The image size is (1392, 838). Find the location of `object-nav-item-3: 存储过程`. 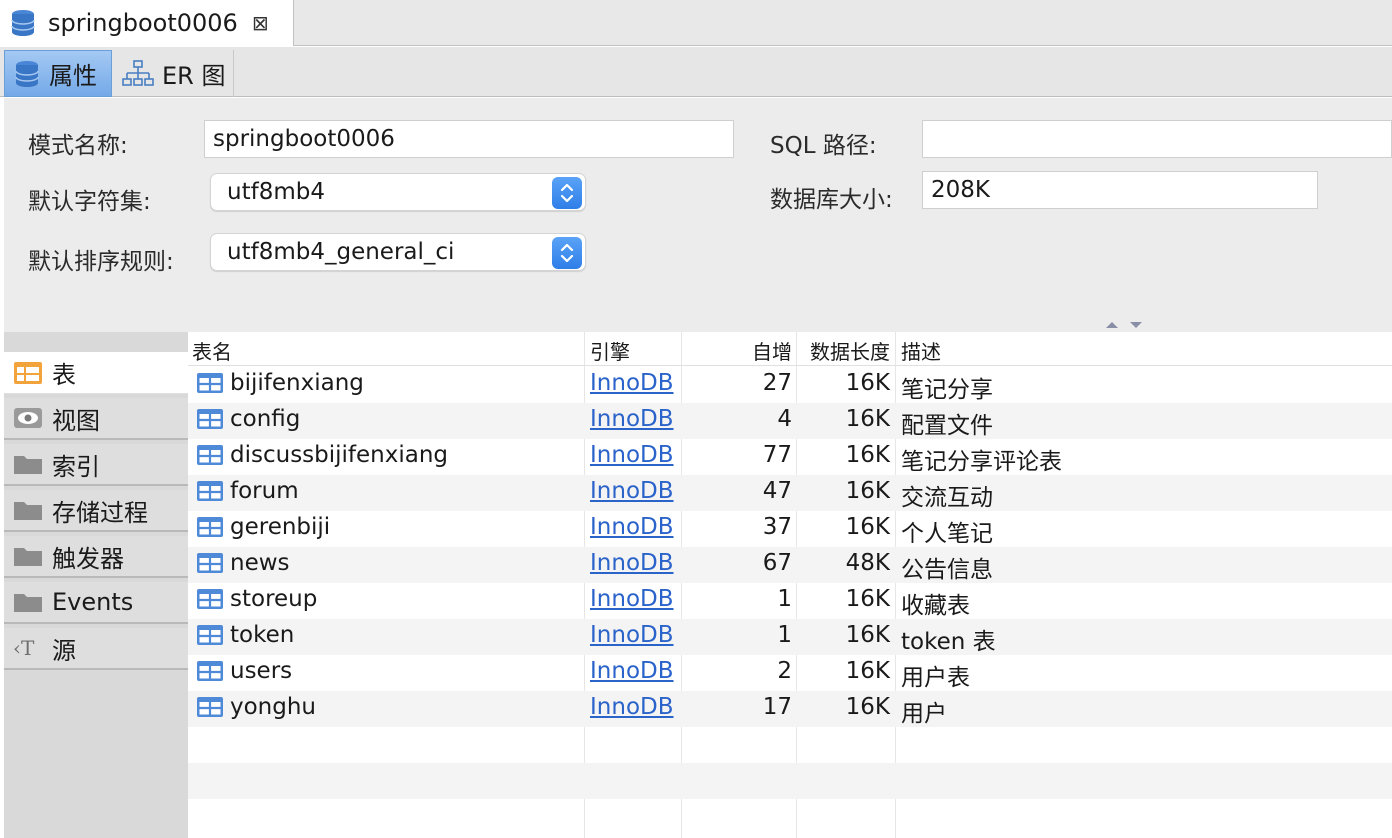

object-nav-item-3: 存储过程 is located at coordinates (96, 511).